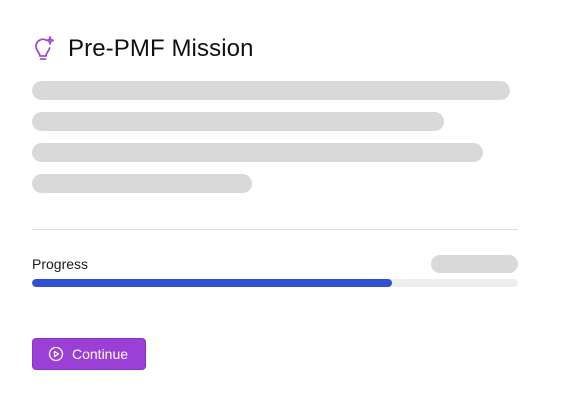 This screenshot has width=561, height=401. What do you see at coordinates (212, 283) in the screenshot?
I see `progress-bar-fill` at bounding box center [212, 283].